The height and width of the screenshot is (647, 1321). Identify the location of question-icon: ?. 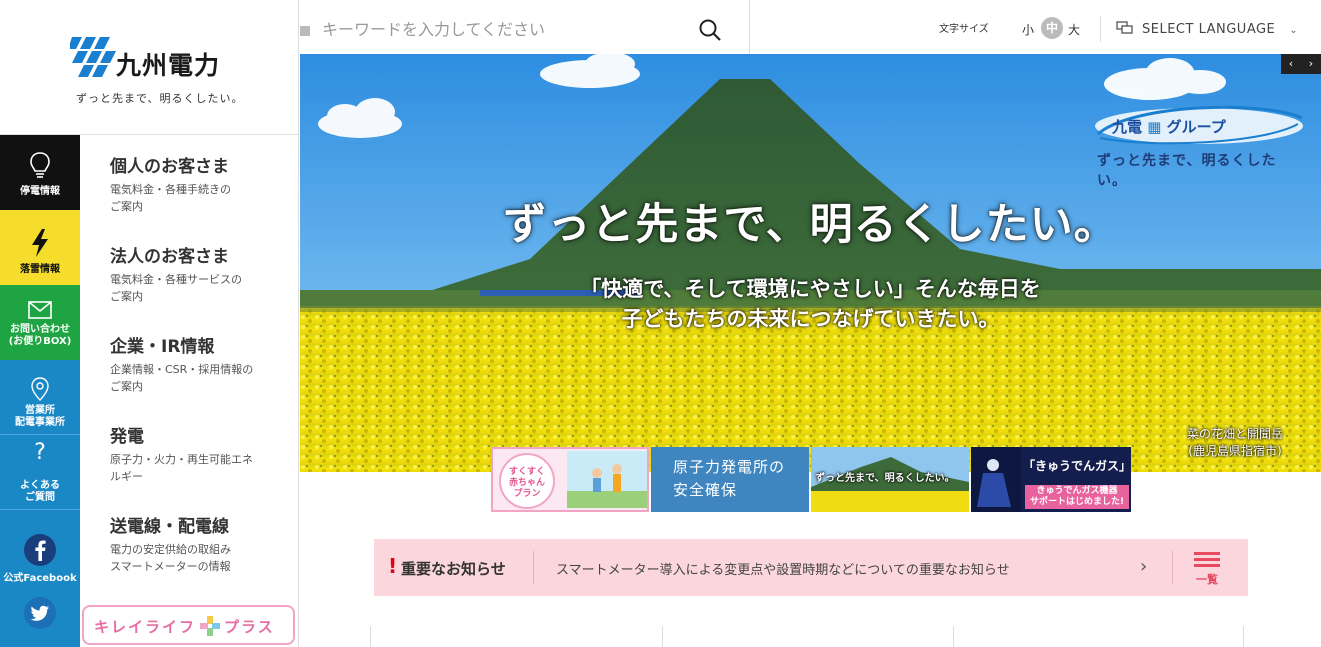
(40, 452).